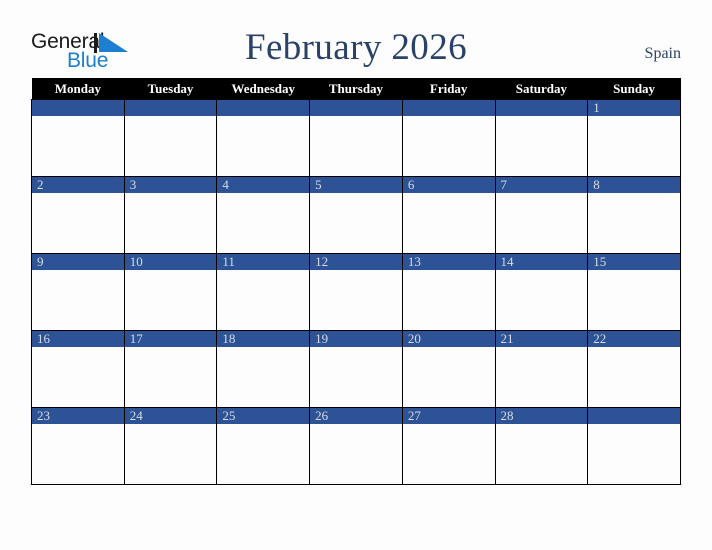  I want to click on day-cell-inner: 21, so click(541, 369).